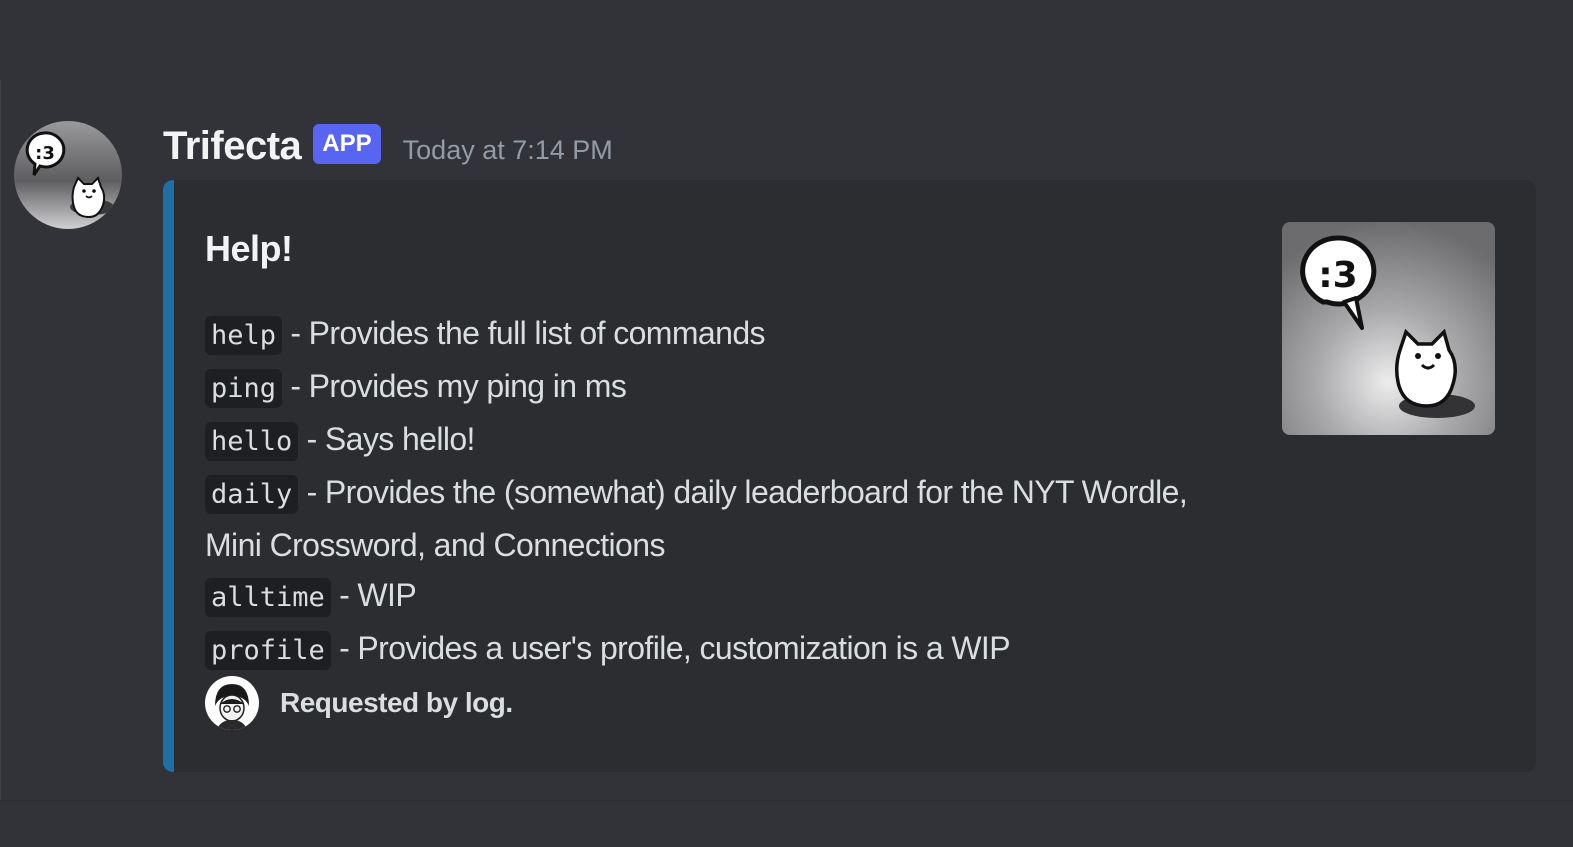 Image resolution: width=1573 pixels, height=847 pixels. What do you see at coordinates (373, 595) in the screenshot?
I see `command-description: - WIP` at bounding box center [373, 595].